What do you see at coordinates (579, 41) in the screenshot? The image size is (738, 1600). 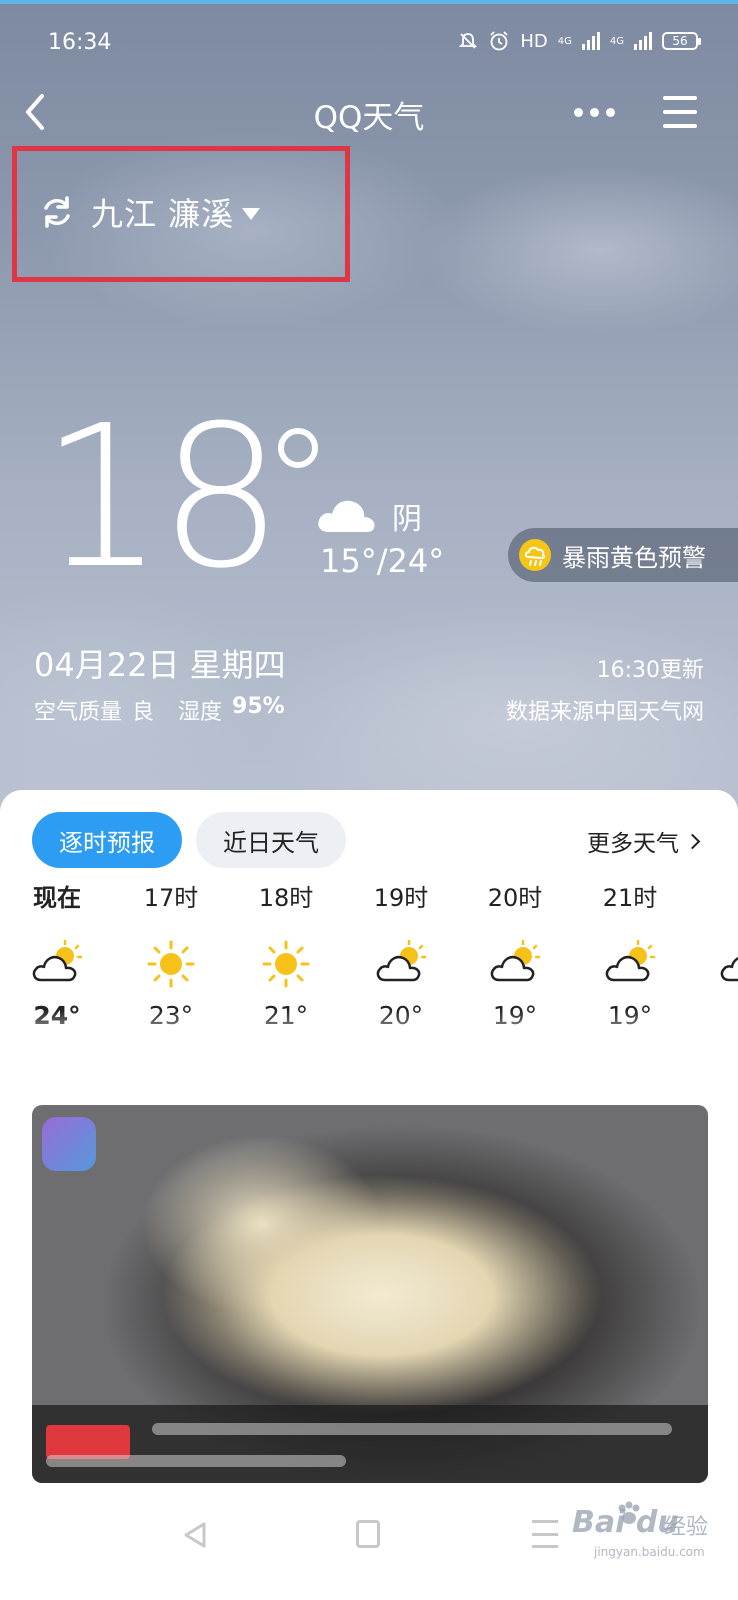 I see `status-icons: HD 4G 4G 56` at bounding box center [579, 41].